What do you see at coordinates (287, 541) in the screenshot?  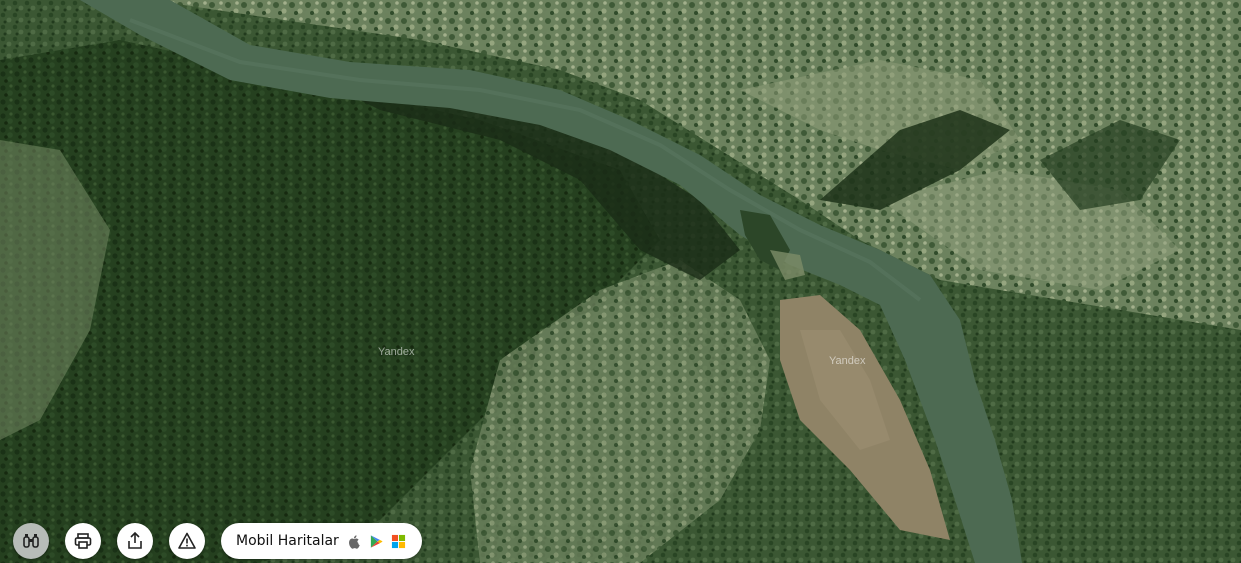 I see `mobile-maps-label: Mobil Haritalar` at bounding box center [287, 541].